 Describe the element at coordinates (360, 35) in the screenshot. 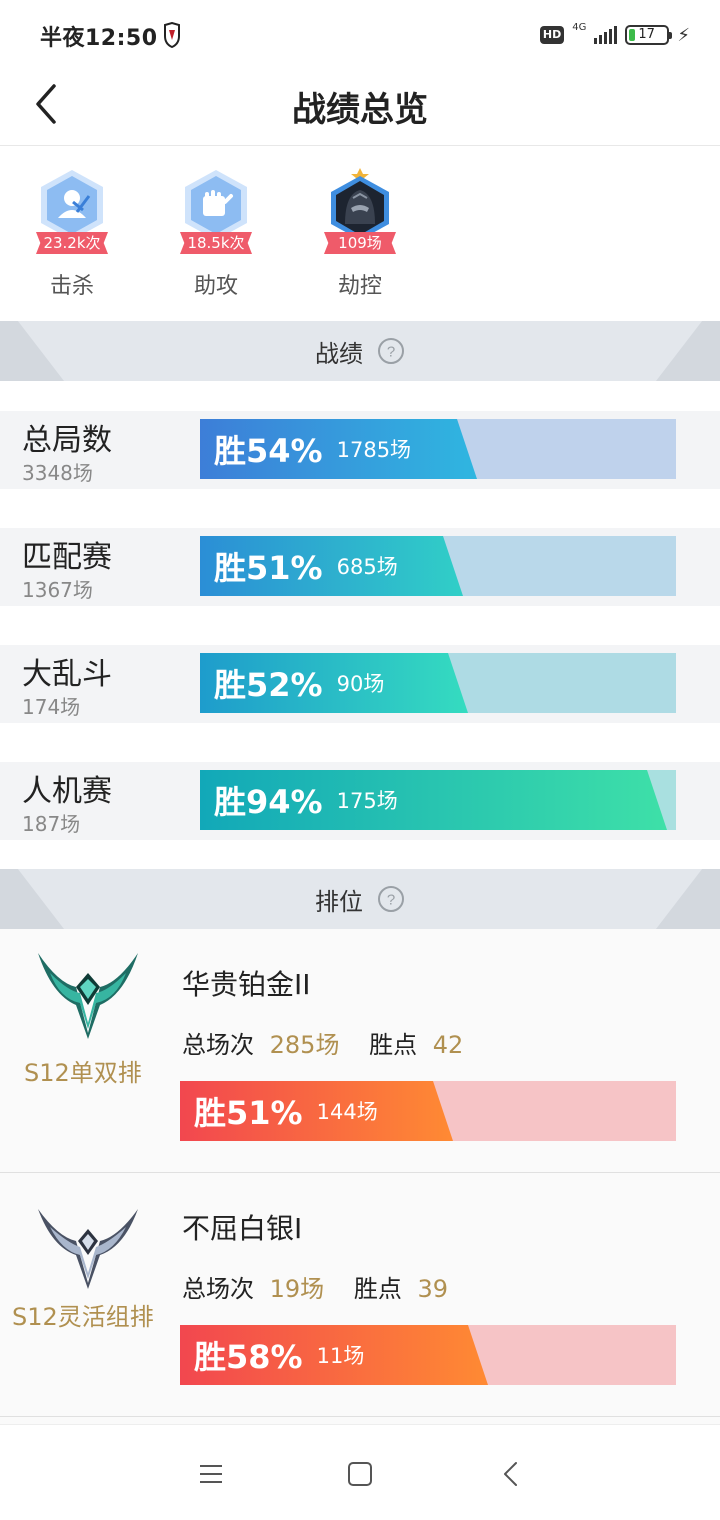

I see `status-bar: 半夜12:50 HD 4G 17 ⚡` at that location.